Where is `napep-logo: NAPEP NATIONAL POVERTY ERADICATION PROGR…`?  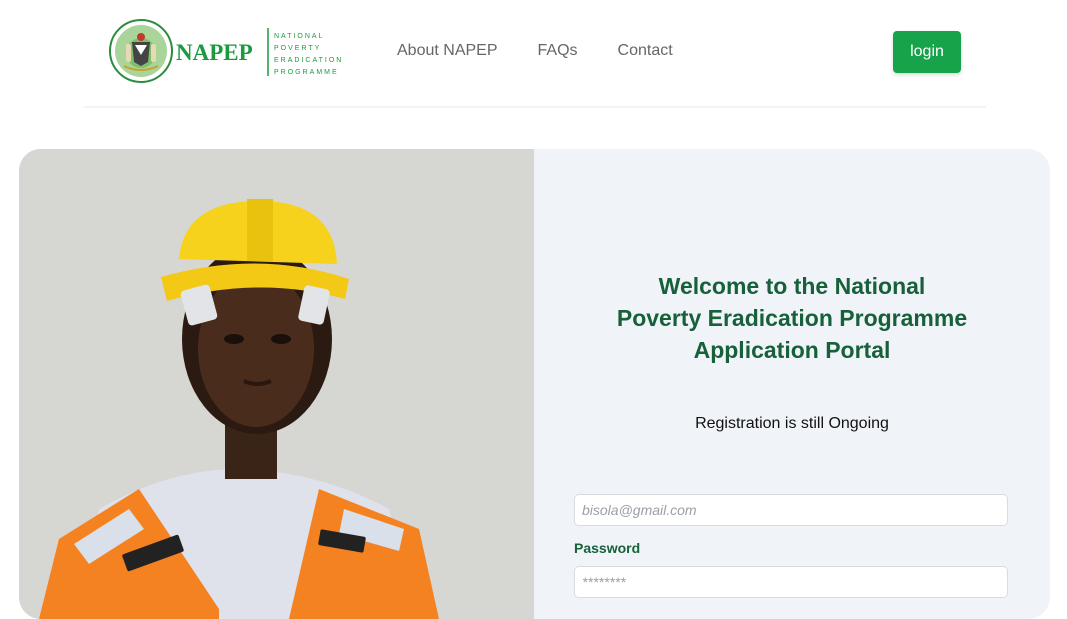
napep-logo: NAPEP NATIONAL POVERTY ERADICATION PROGR… is located at coordinates (235, 51).